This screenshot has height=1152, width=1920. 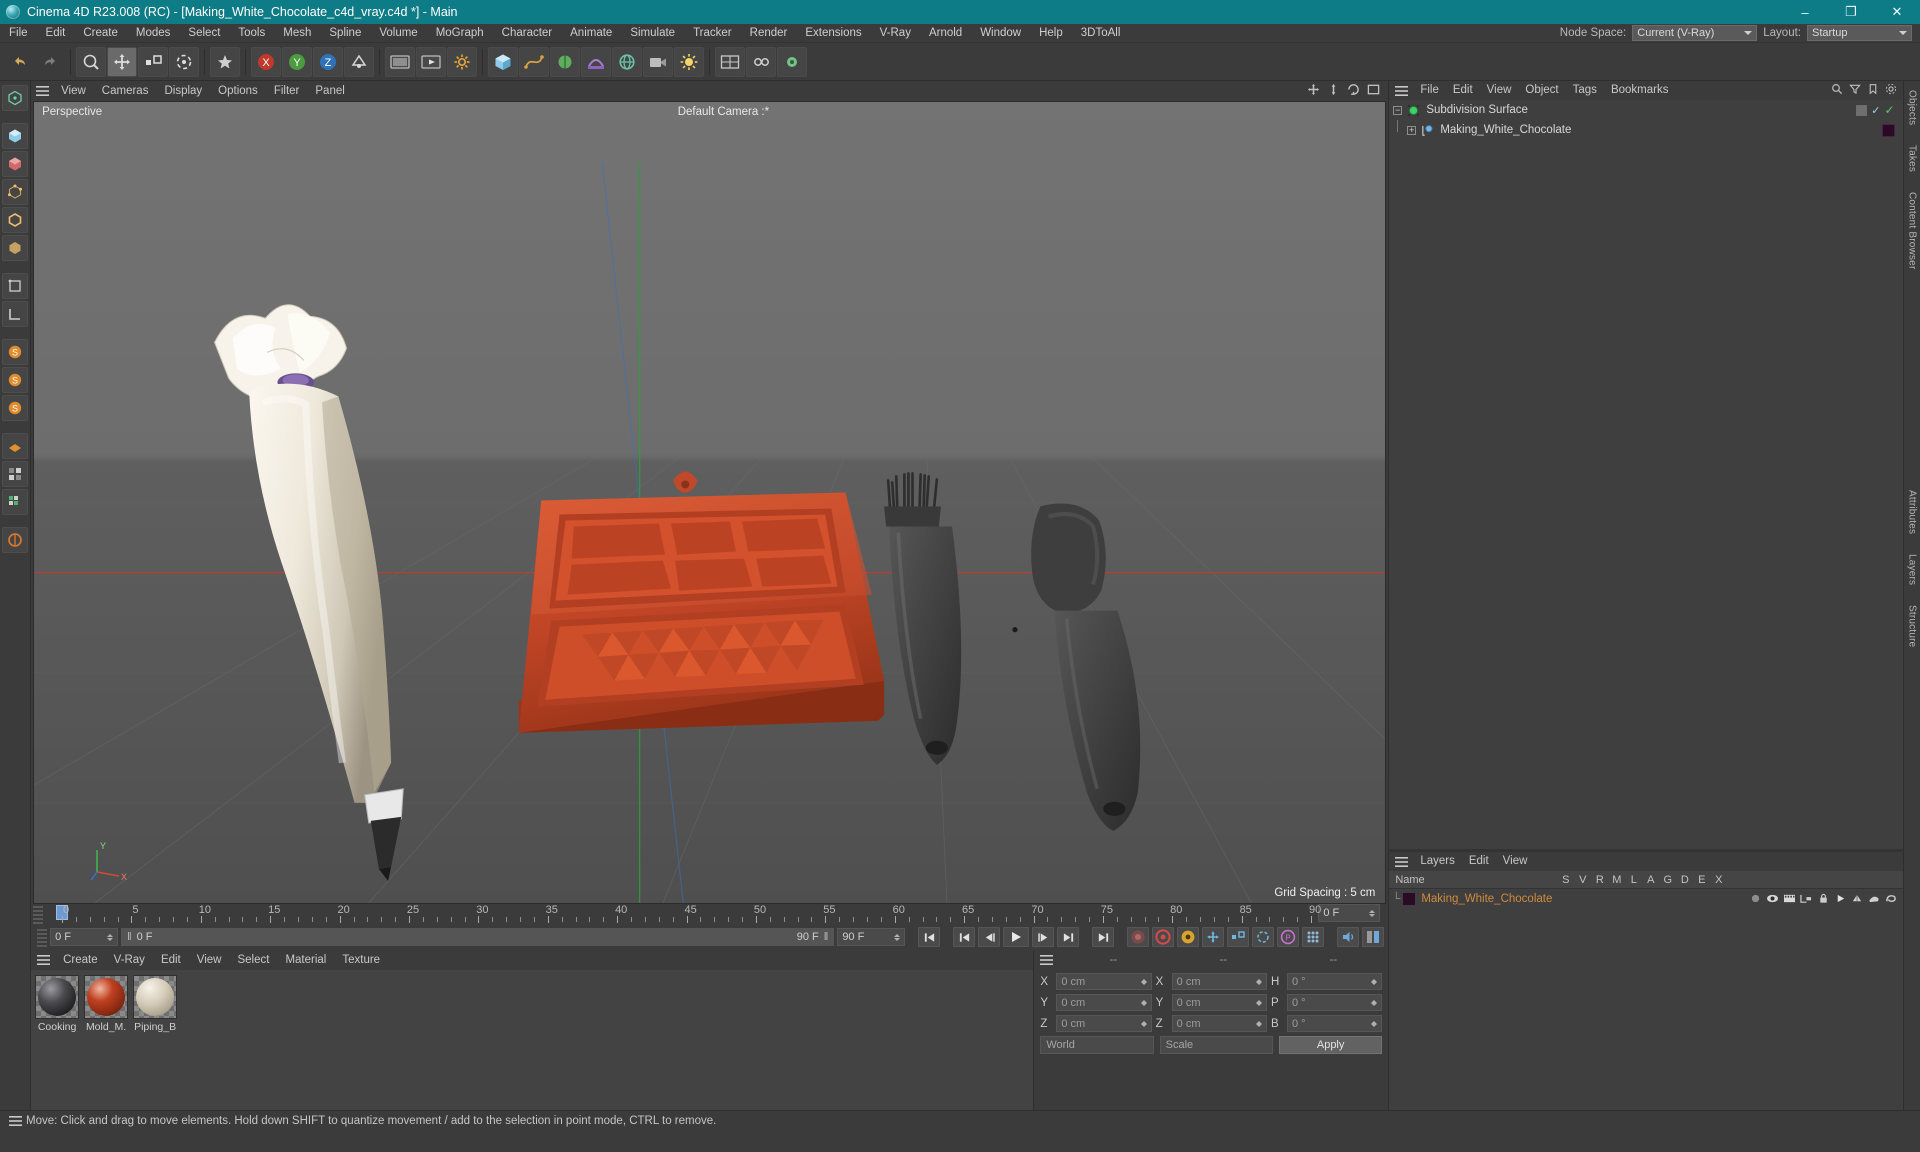 What do you see at coordinates (1891, 90) in the screenshot?
I see `settings-icon` at bounding box center [1891, 90].